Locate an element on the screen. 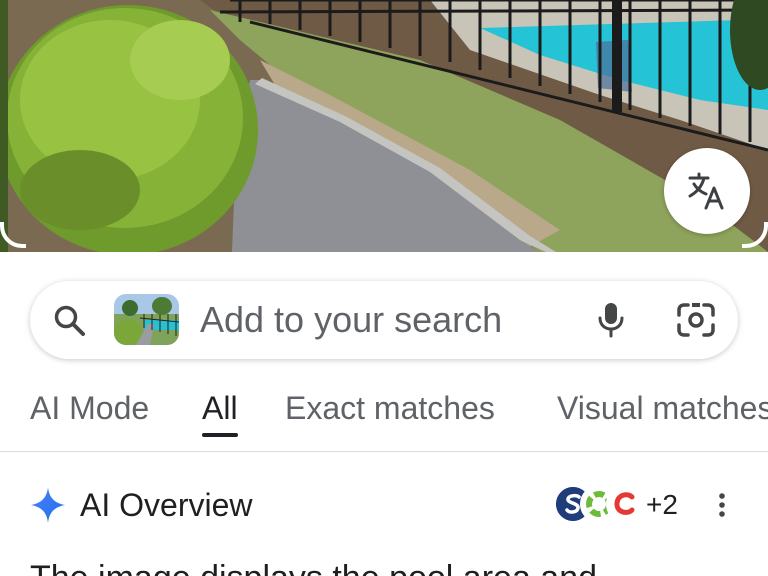 This screenshot has width=768, height=576. sources-more-count: +2 is located at coordinates (662, 505).